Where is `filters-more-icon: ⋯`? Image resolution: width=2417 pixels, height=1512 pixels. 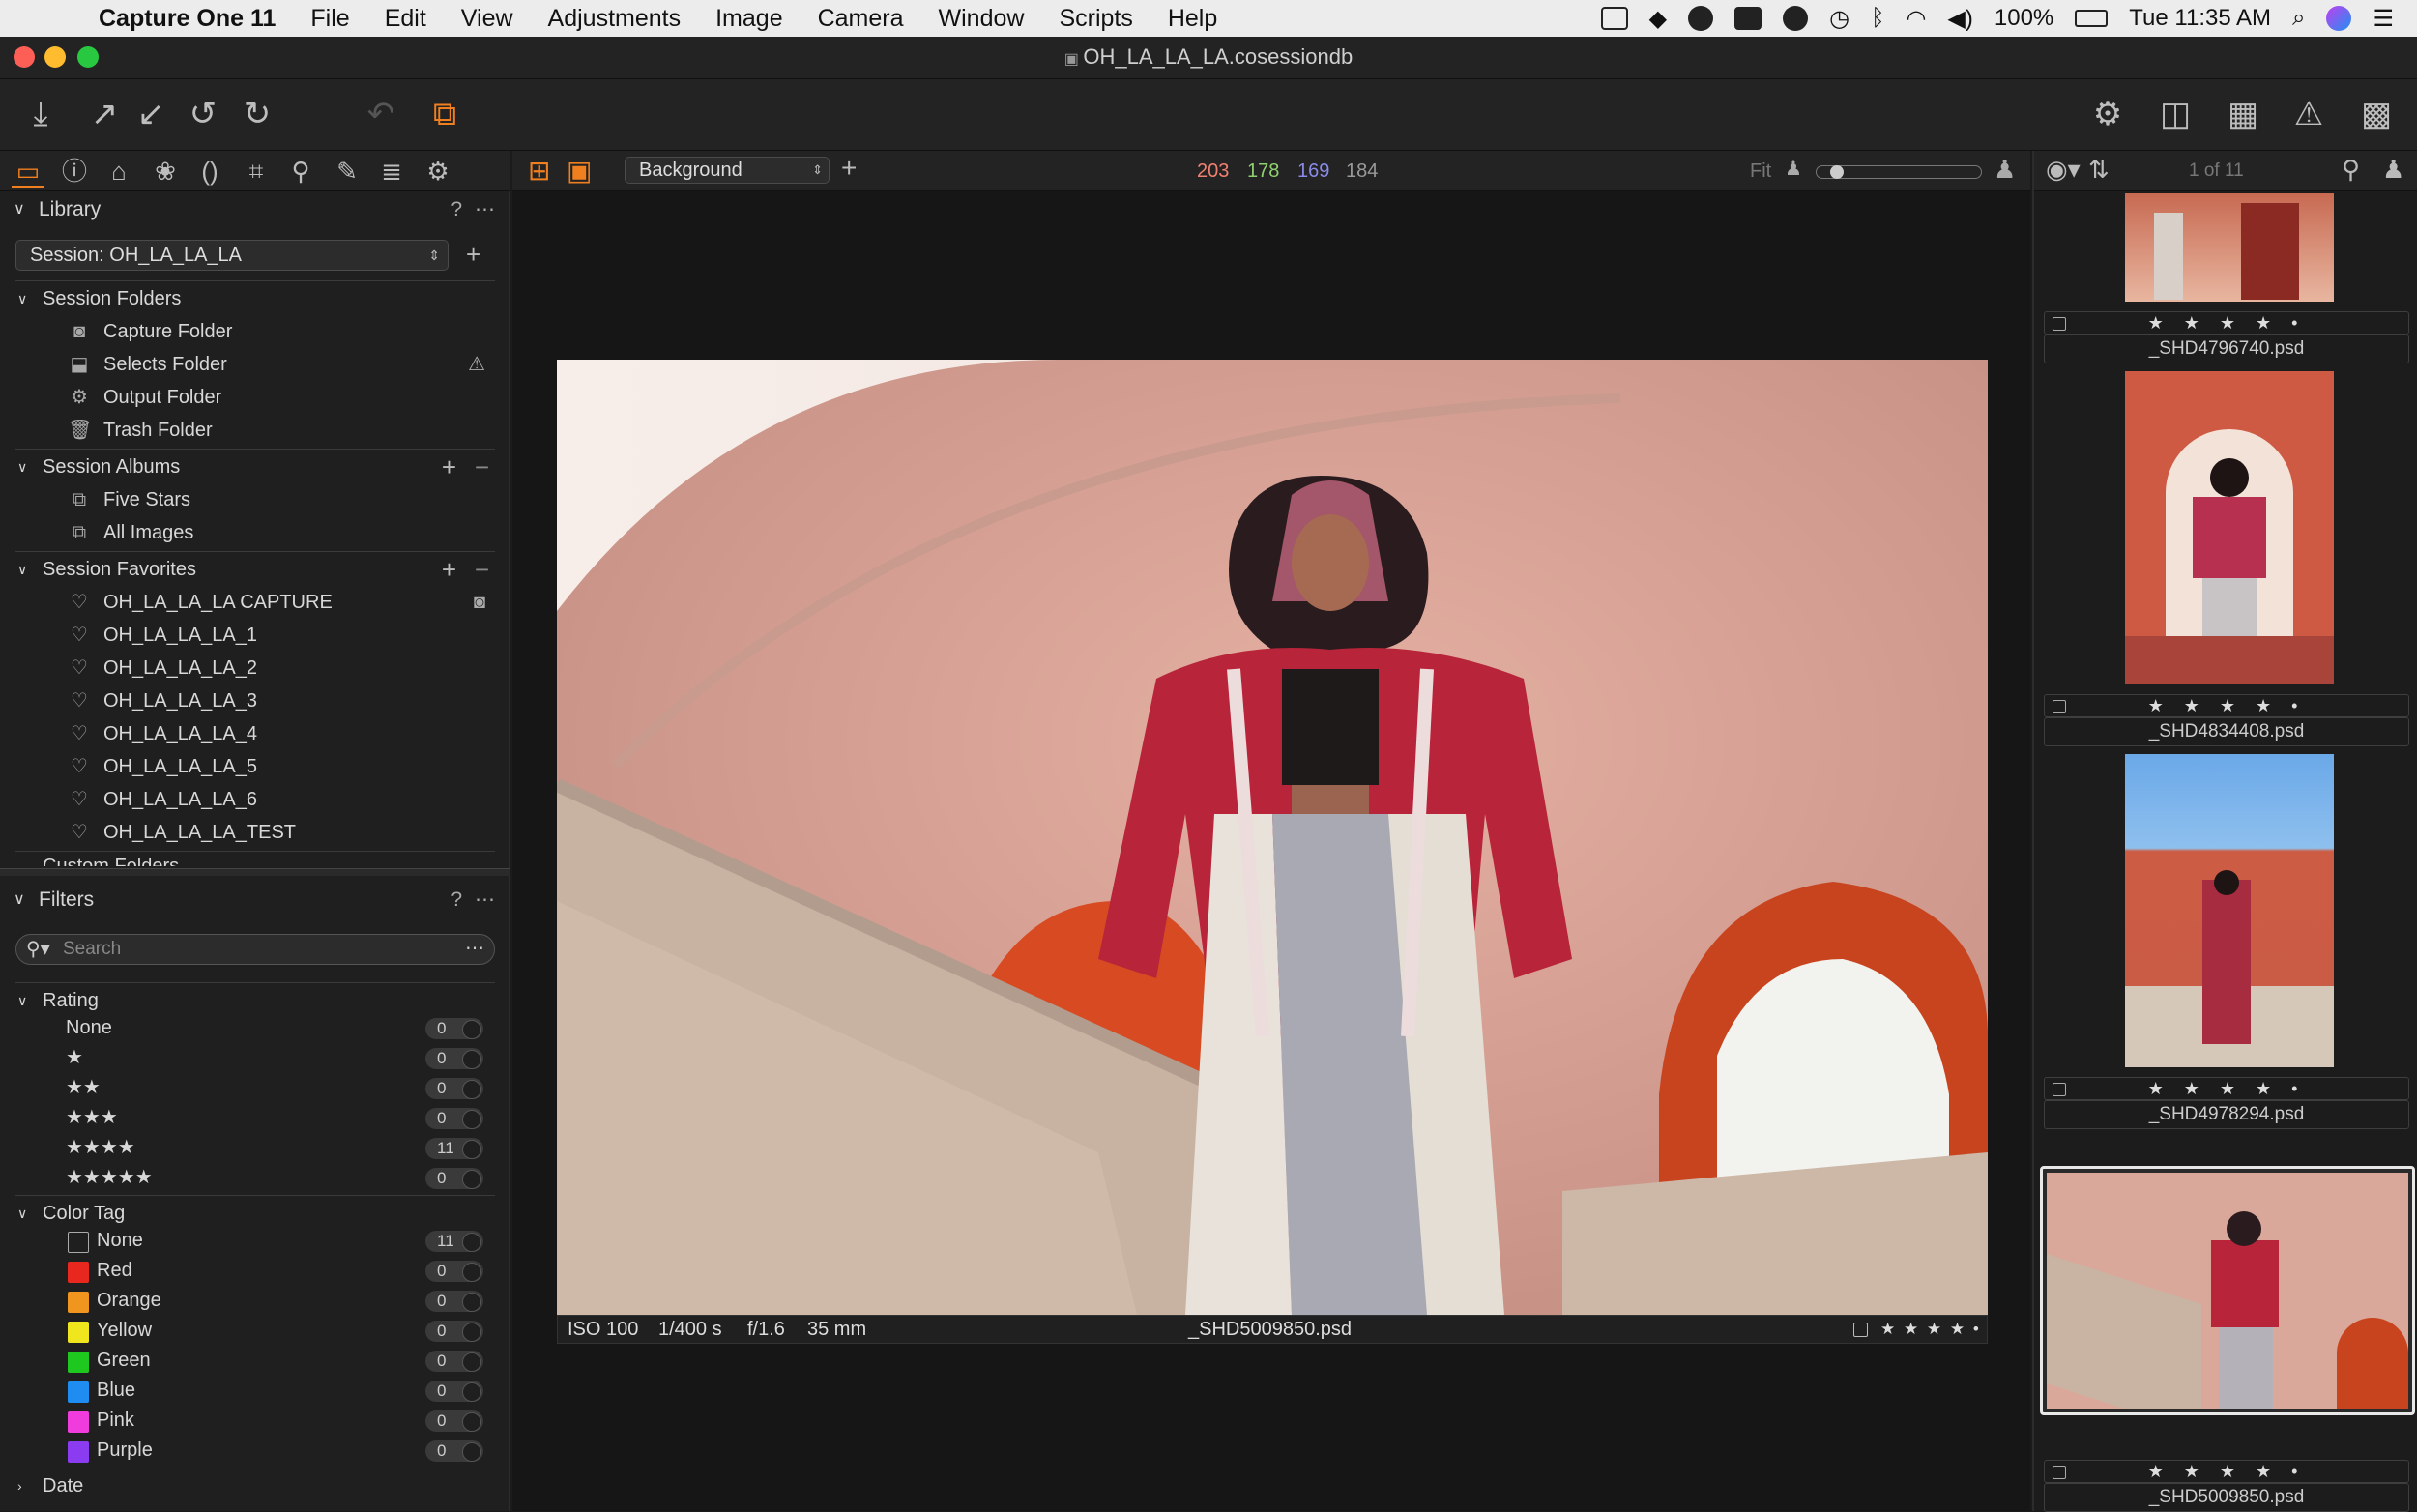 filters-more-icon: ⋯ is located at coordinates (485, 900).